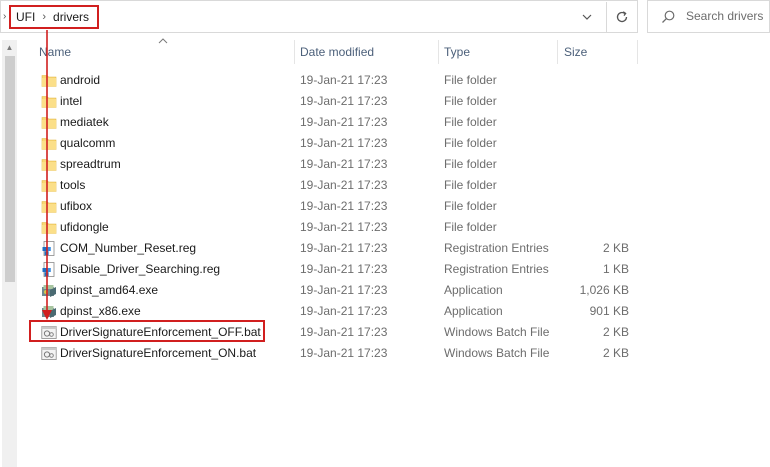 The image size is (770, 467). I want to click on file-name: android, so click(80, 80).